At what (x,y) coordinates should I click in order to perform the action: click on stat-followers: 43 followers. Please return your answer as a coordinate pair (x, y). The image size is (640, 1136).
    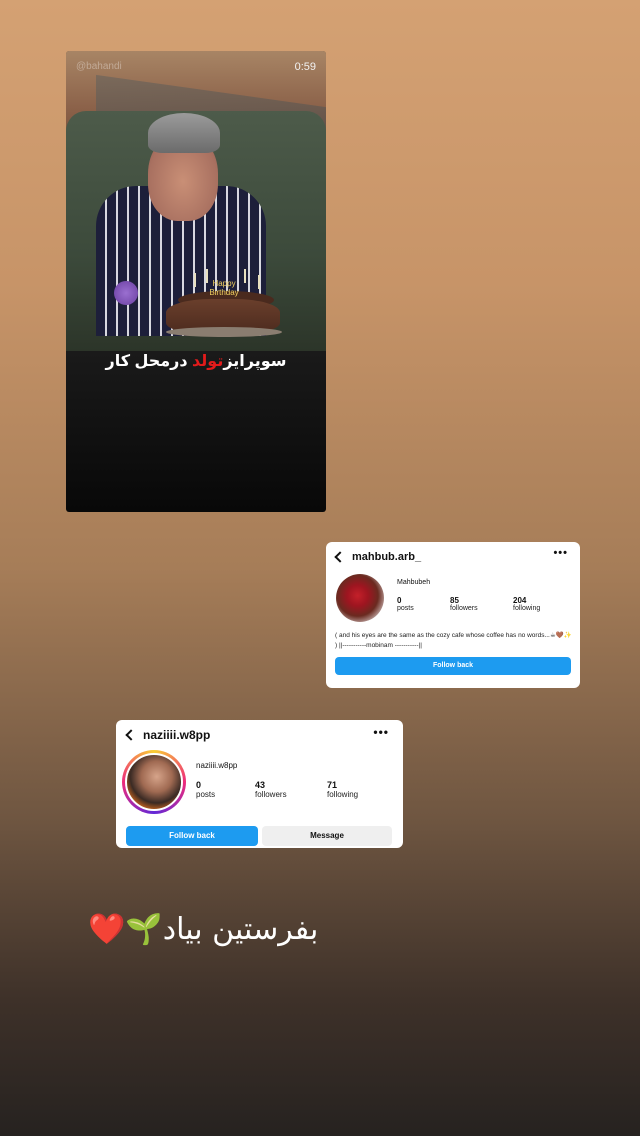
    Looking at the image, I should click on (271, 789).